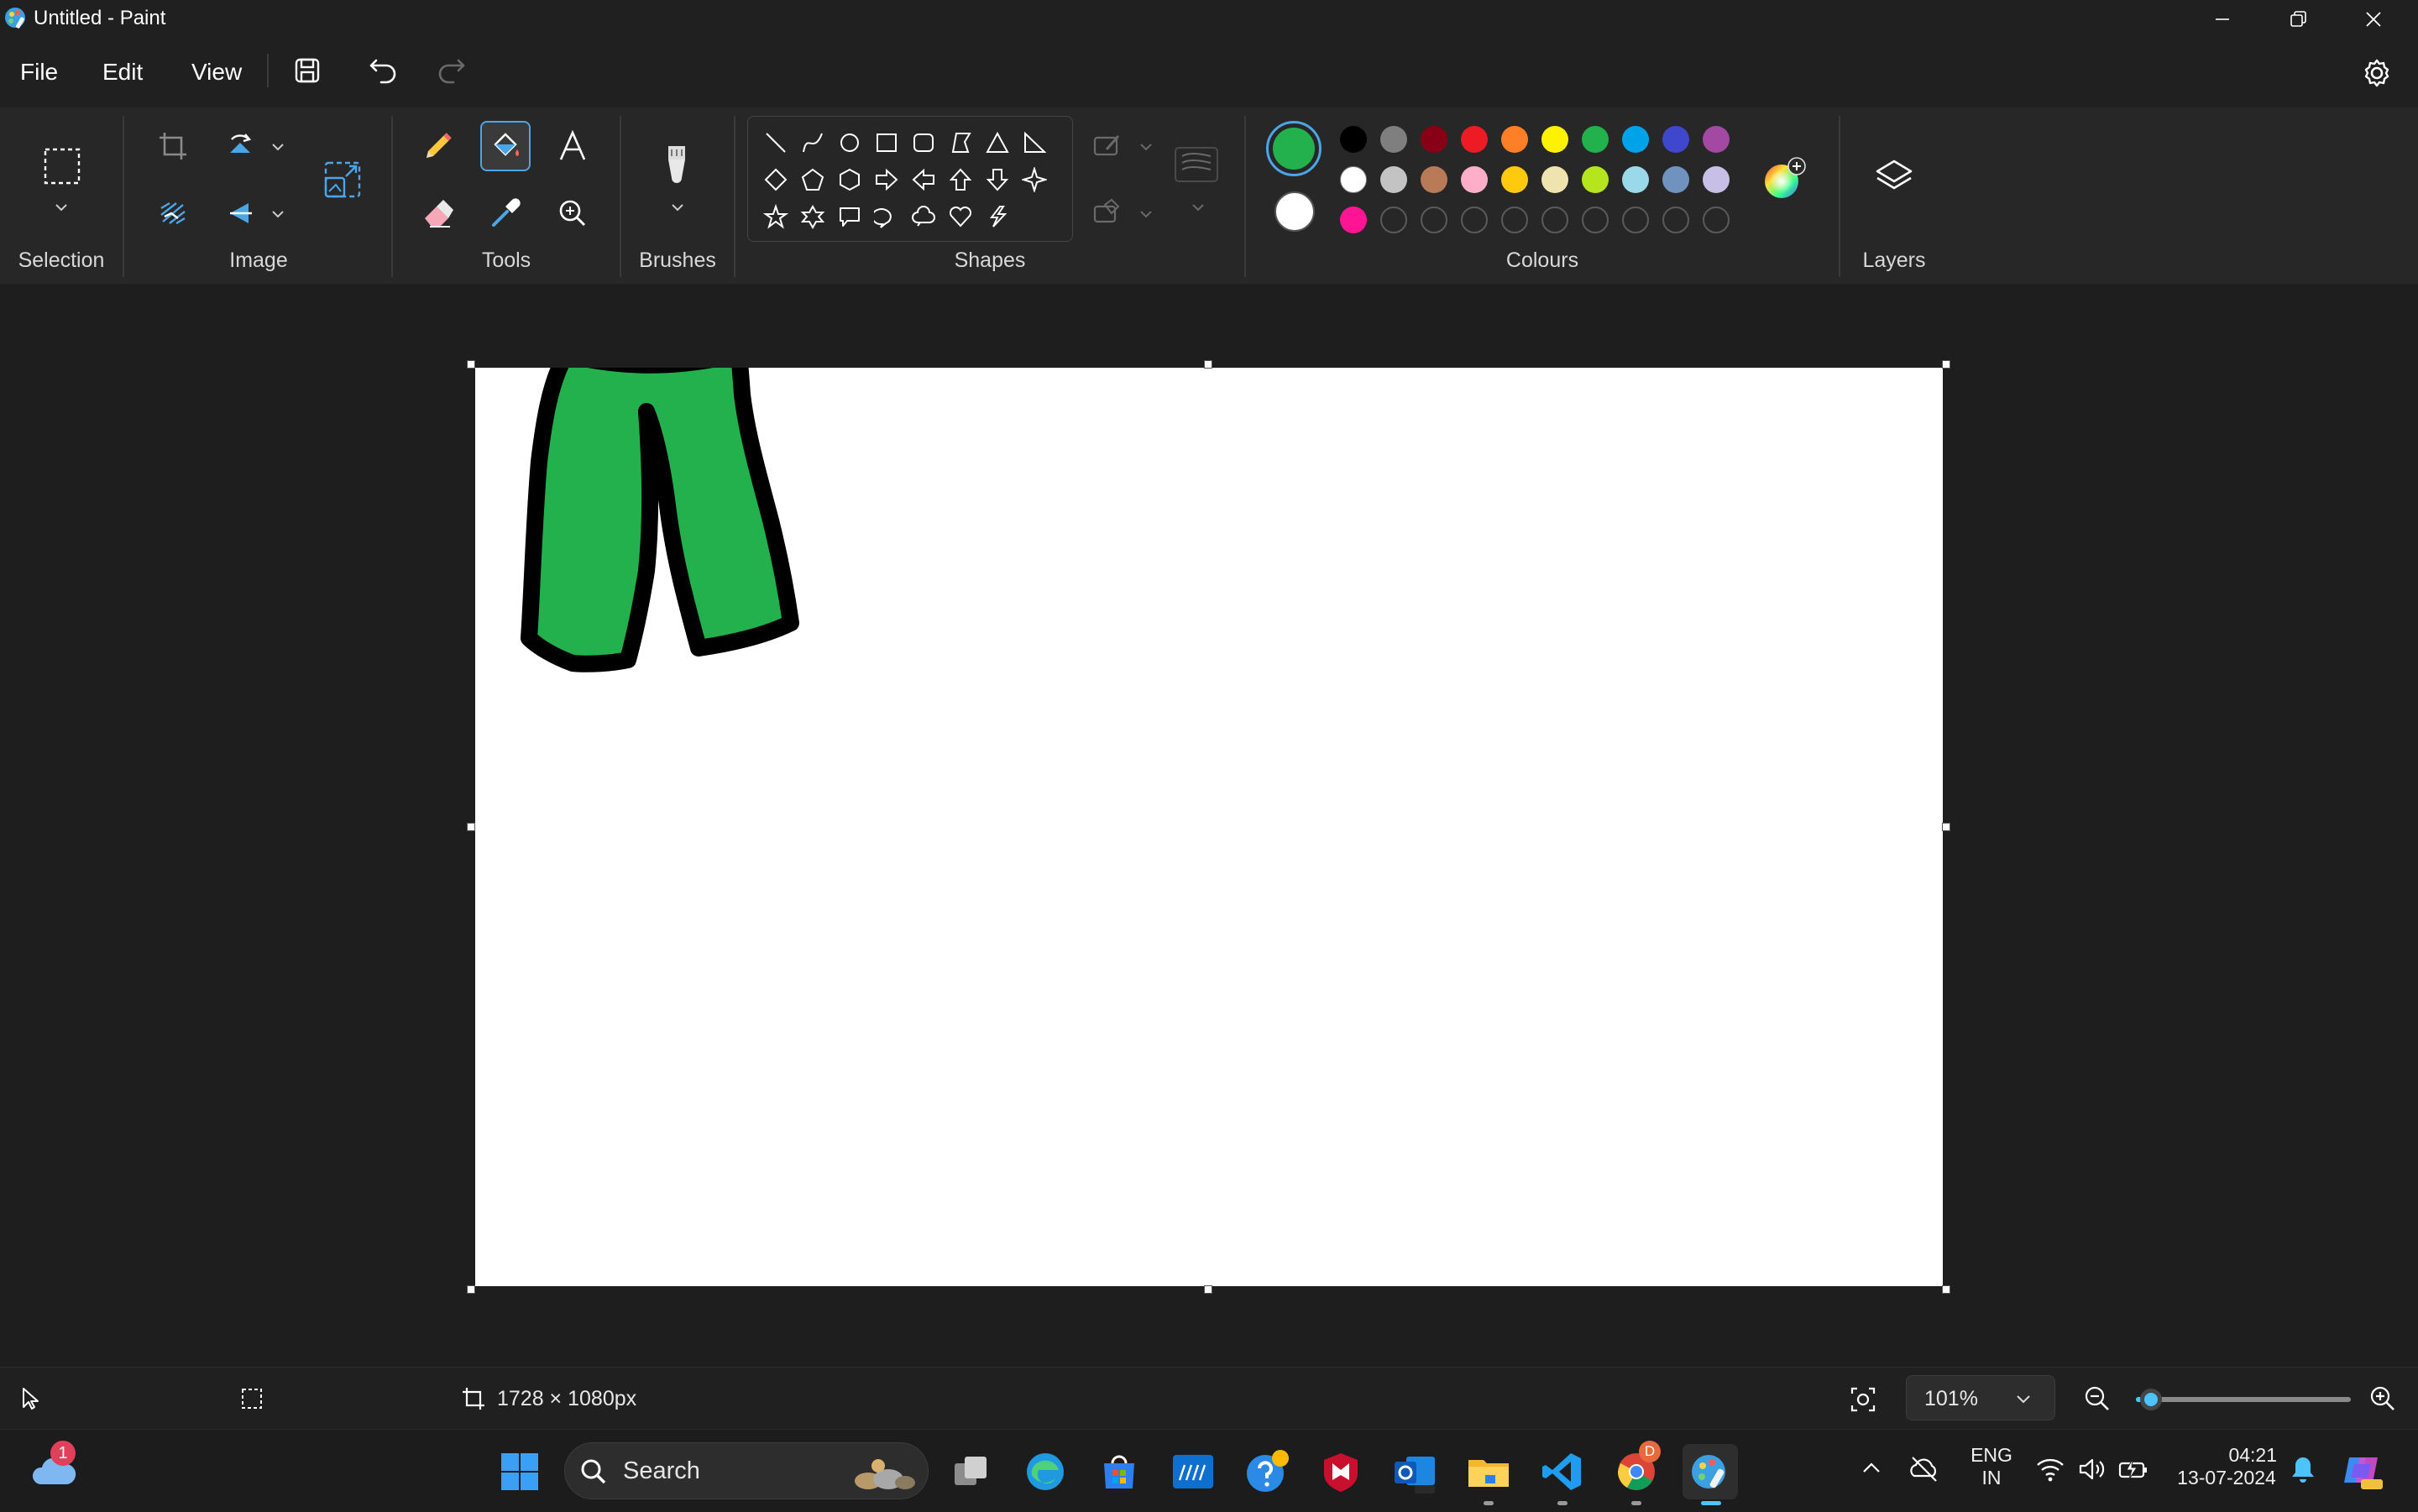 The height and width of the screenshot is (1512, 2418). What do you see at coordinates (173, 146) in the screenshot?
I see `crop-button` at bounding box center [173, 146].